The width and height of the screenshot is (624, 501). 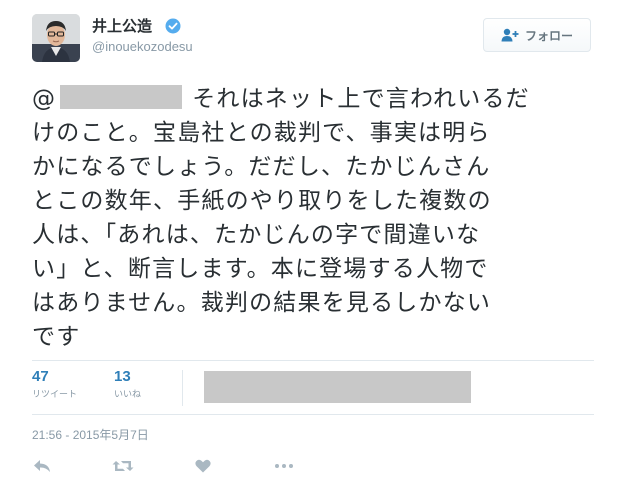 What do you see at coordinates (182, 388) in the screenshot?
I see `stats-divider` at bounding box center [182, 388].